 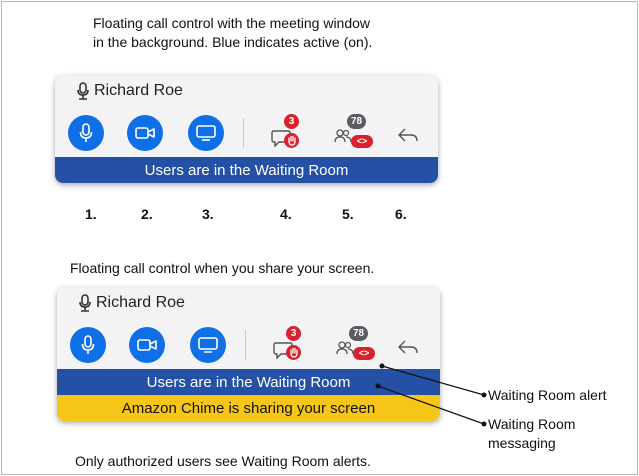 What do you see at coordinates (484, 424) in the screenshot?
I see `messaging-callout-end-dot` at bounding box center [484, 424].